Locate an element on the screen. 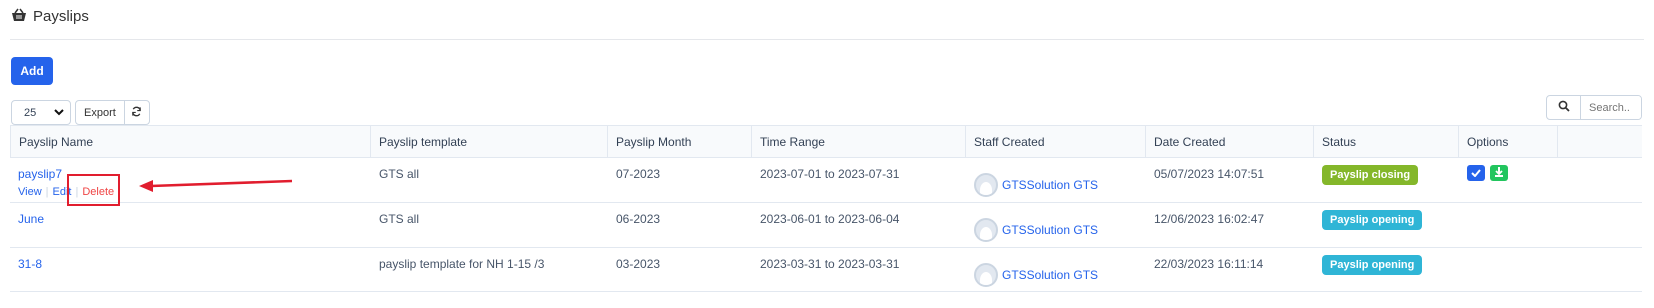  status-badge: Payslip closing is located at coordinates (1370, 175).